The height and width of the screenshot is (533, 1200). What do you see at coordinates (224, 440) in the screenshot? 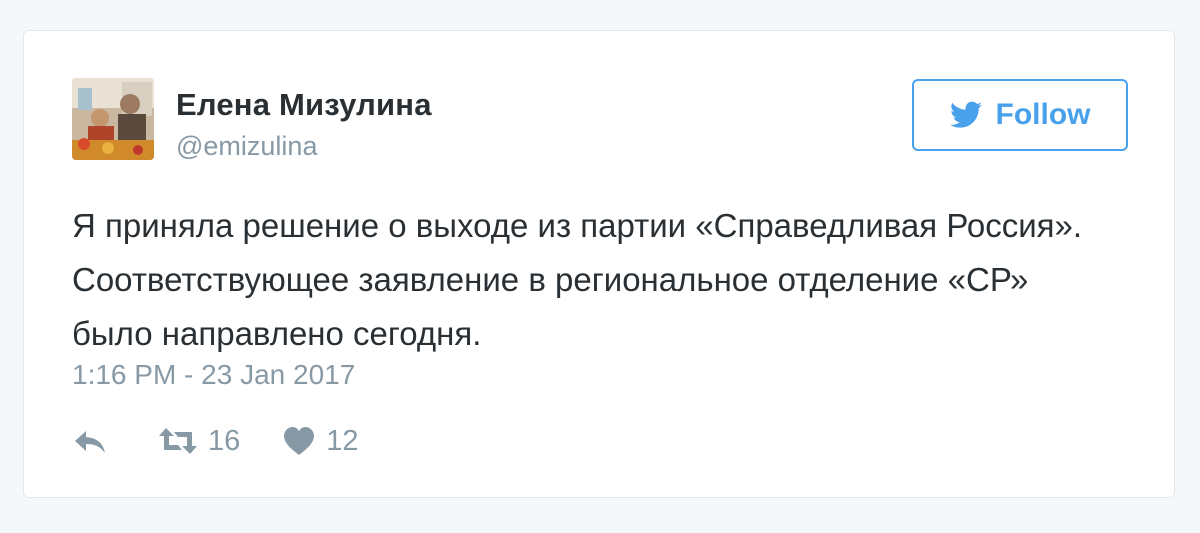
I see `retweet-count: 16` at bounding box center [224, 440].